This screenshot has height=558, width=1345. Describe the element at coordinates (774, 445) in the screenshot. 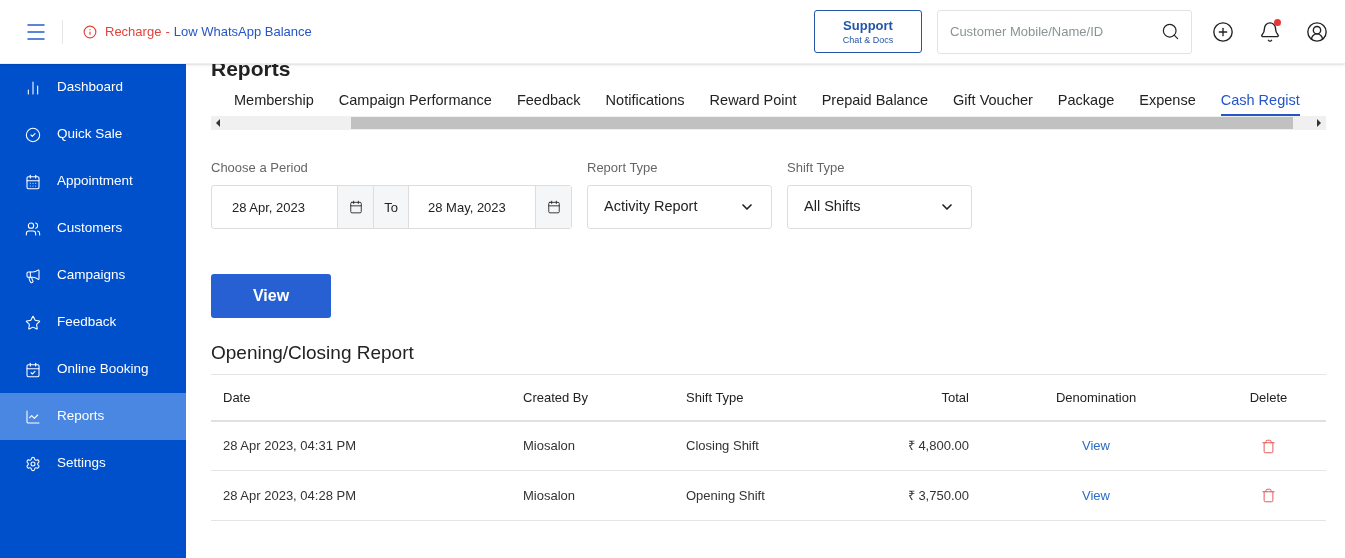

I see `table-cell: Closing Shift` at that location.